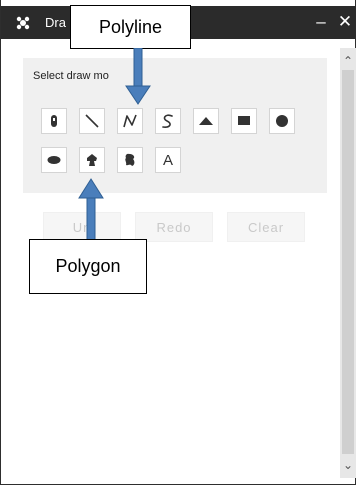  I want to click on polygon-icon, so click(92, 160).